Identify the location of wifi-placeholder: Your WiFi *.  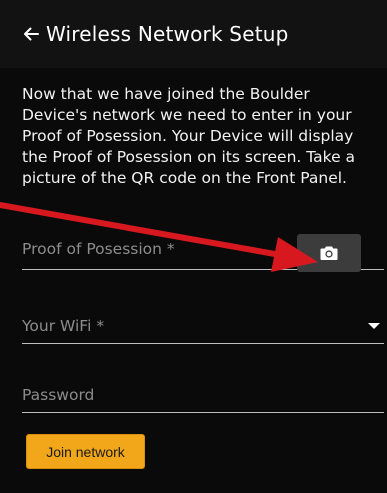
(63, 326).